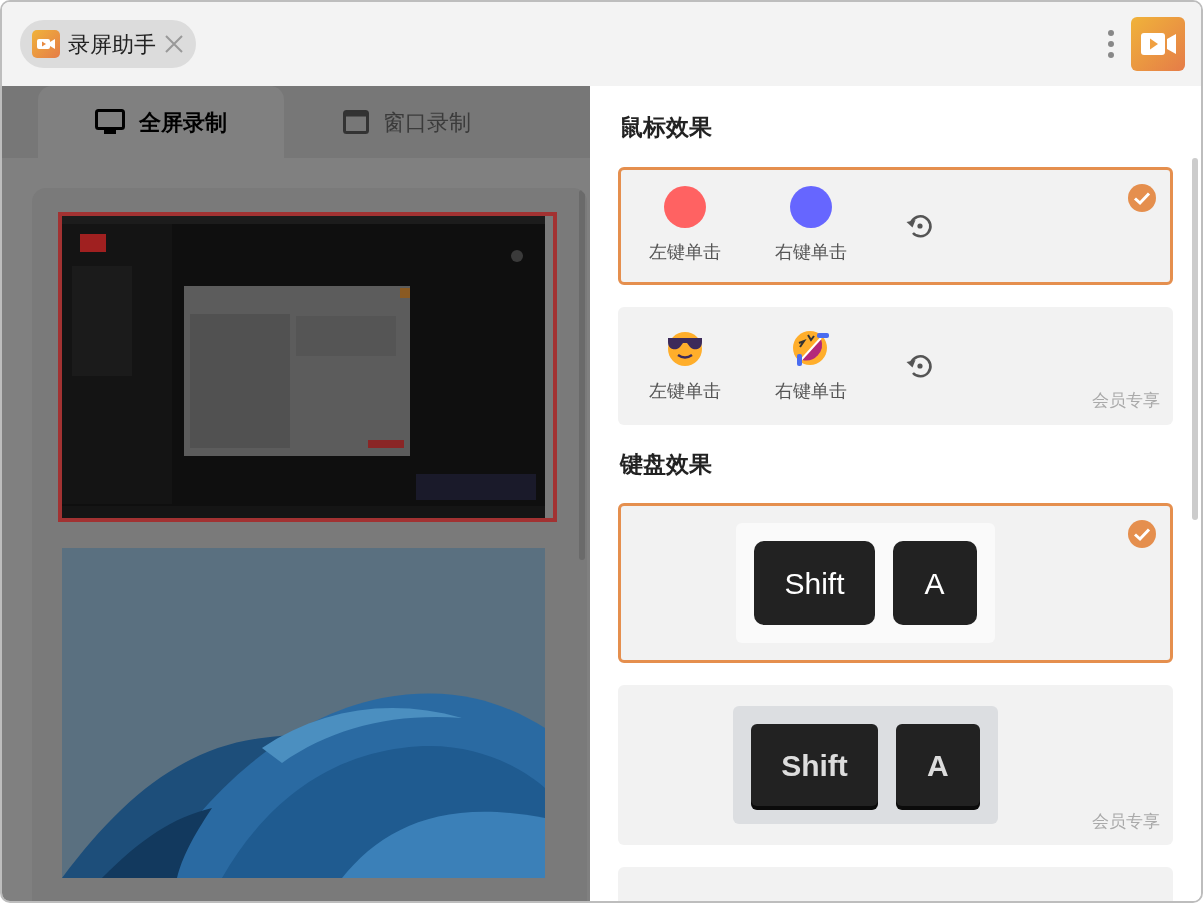 This screenshot has width=1203, height=903. I want to click on section-heading: 键盘效果, so click(666, 464).